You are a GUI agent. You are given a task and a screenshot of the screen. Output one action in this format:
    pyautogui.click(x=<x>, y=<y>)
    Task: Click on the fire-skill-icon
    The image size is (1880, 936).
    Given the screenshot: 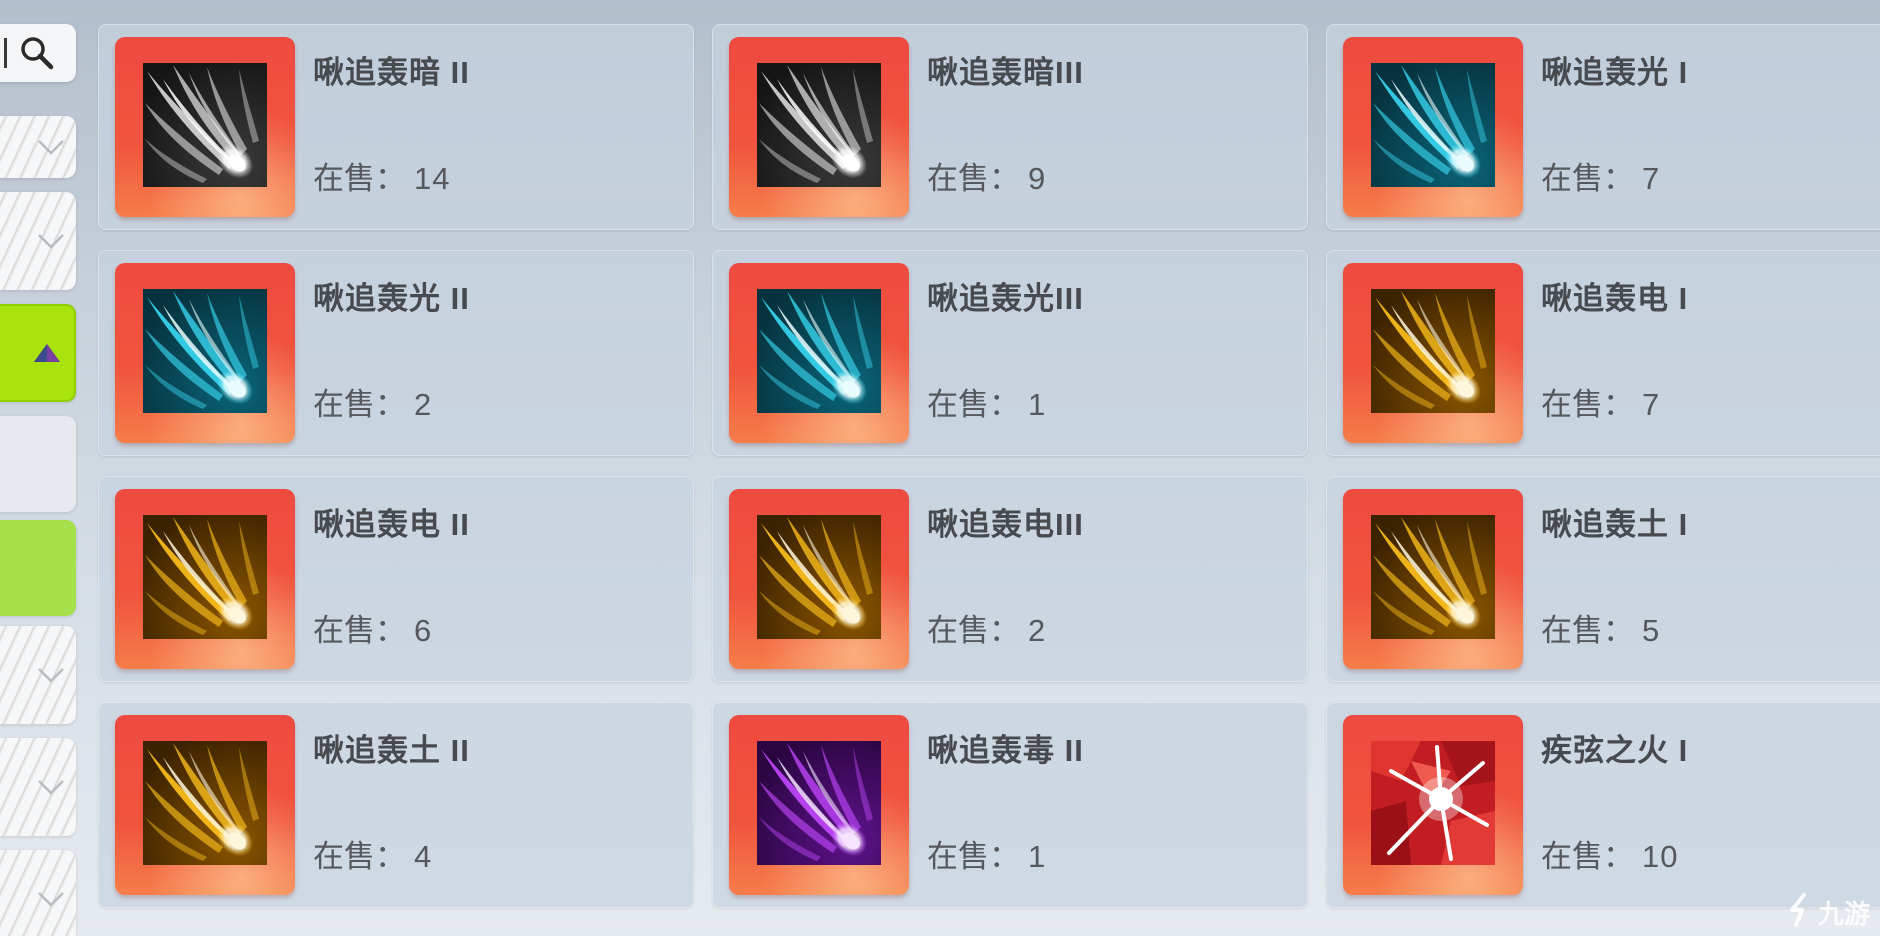 What is the action you would take?
    pyautogui.click(x=1433, y=803)
    